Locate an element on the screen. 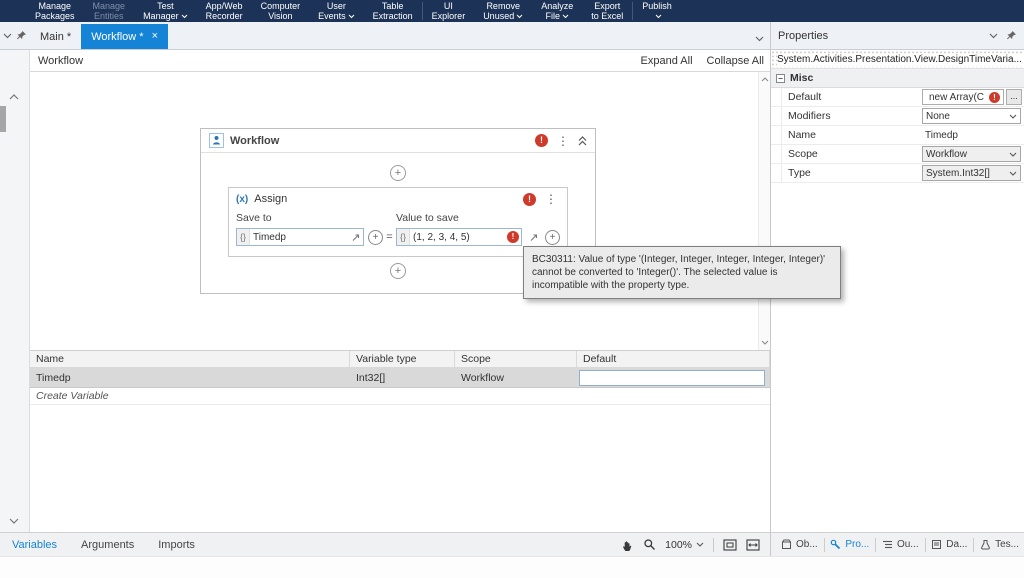  variable-type-cell: Int32[] is located at coordinates (402, 378).